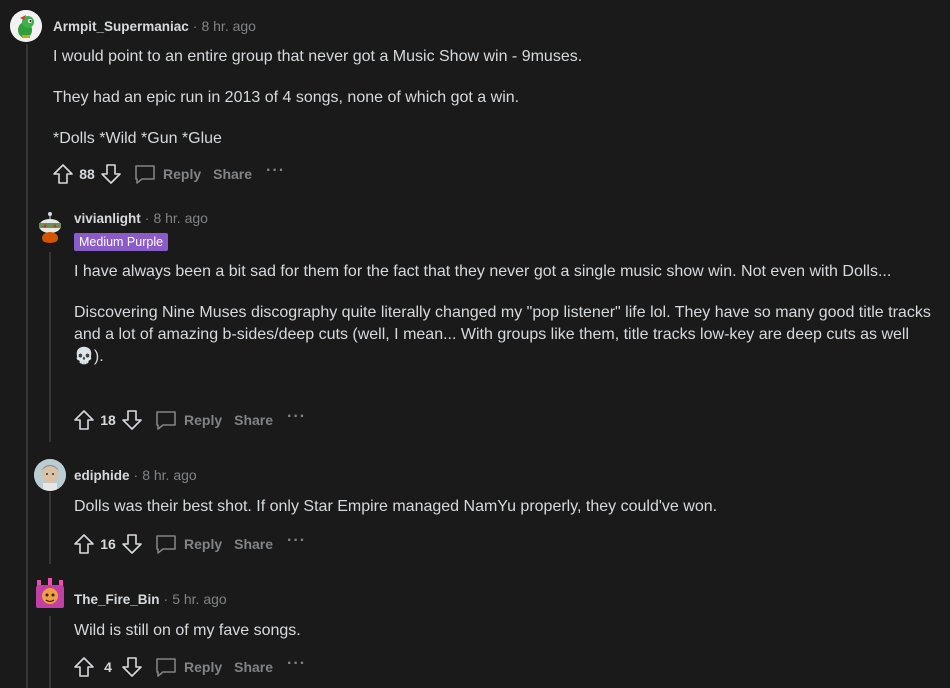 This screenshot has height=688, width=950. What do you see at coordinates (117, 599) in the screenshot?
I see `username: The_Fire_Bin` at bounding box center [117, 599].